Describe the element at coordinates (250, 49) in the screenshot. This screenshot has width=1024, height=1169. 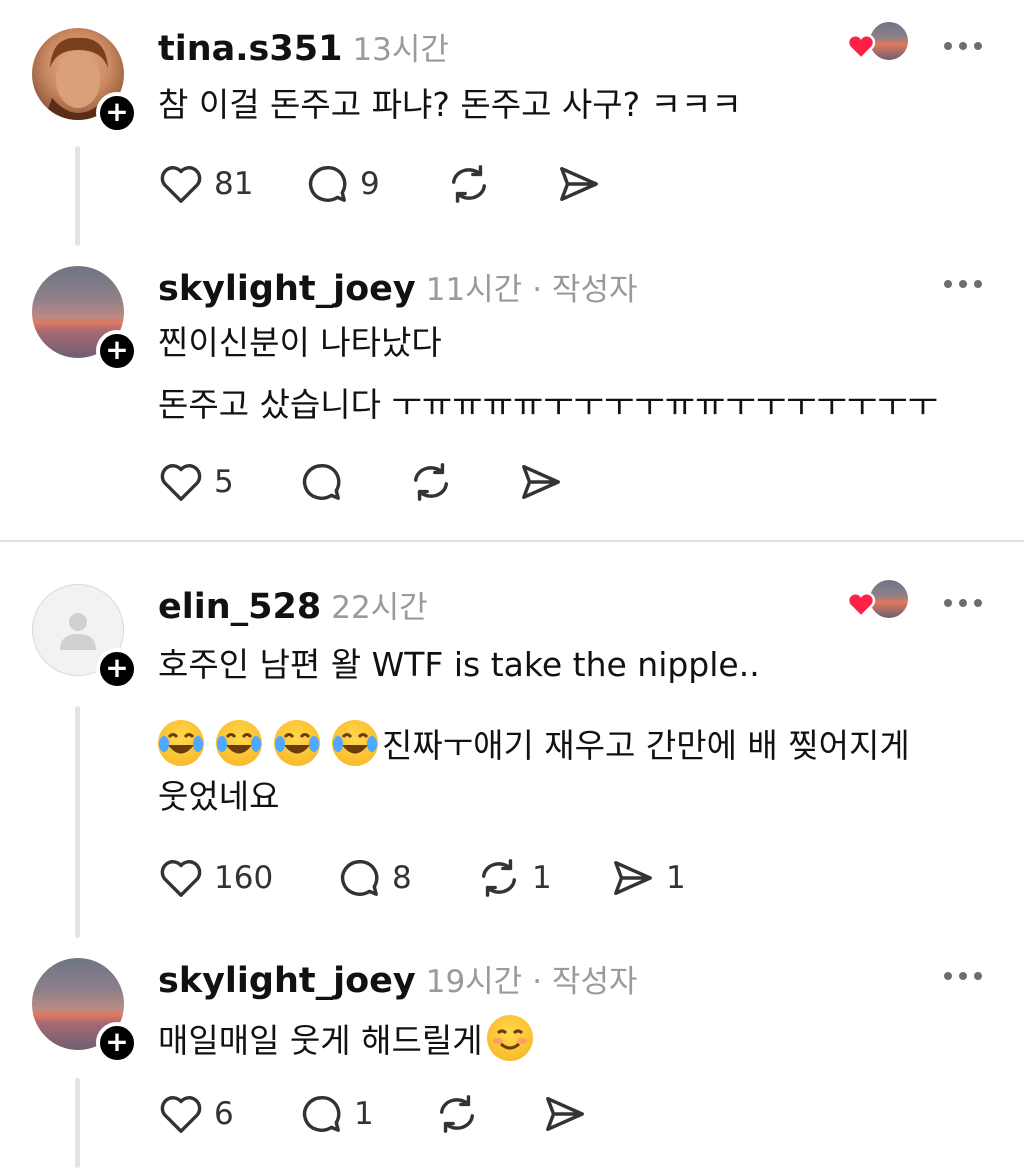
I see `username: tina.s351` at that location.